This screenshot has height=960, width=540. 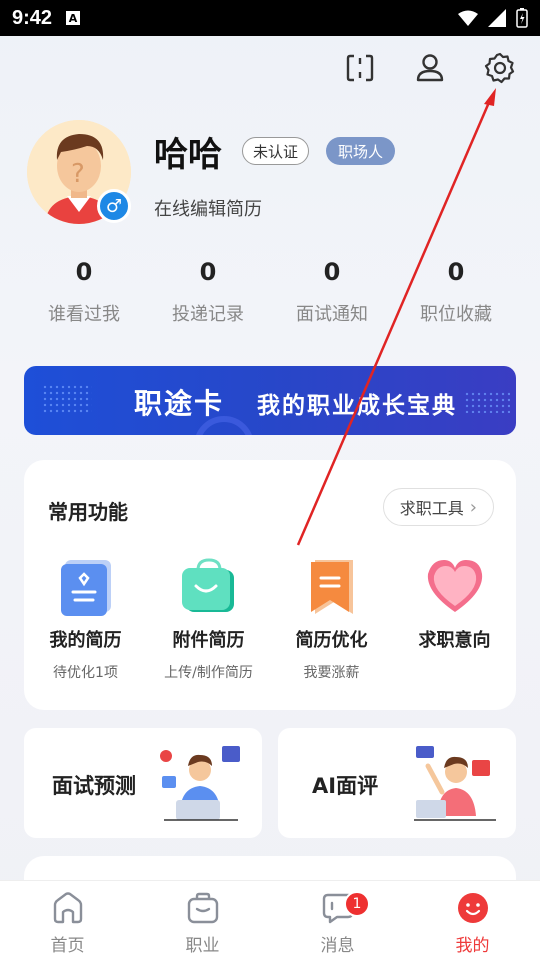 What do you see at coordinates (85, 588) in the screenshot?
I see `resume-icon` at bounding box center [85, 588].